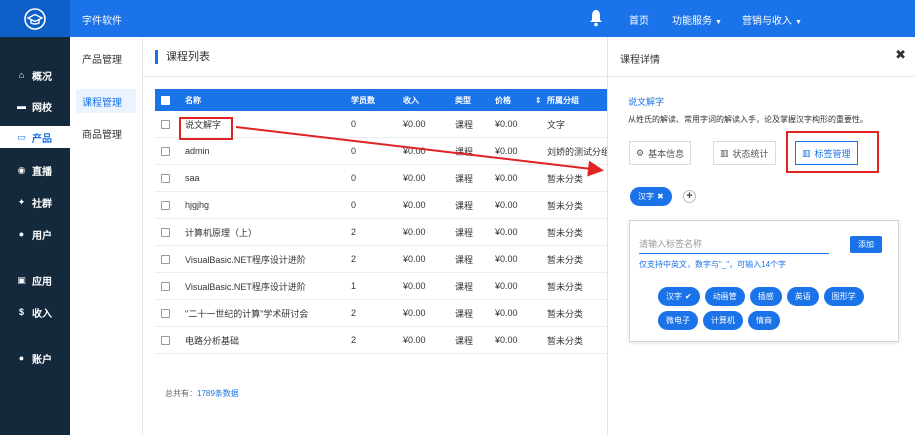 This screenshot has width=915, height=435. Describe the element at coordinates (193, 100) in the screenshot. I see `col-name: 名称` at that location.